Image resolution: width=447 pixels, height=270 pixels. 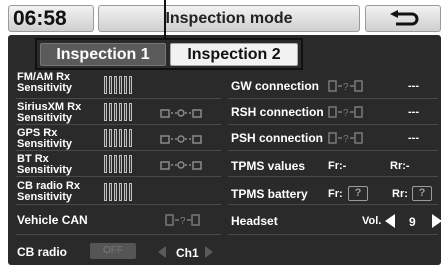 I want to click on tpms-values-rear: Rr:-, so click(x=400, y=166).